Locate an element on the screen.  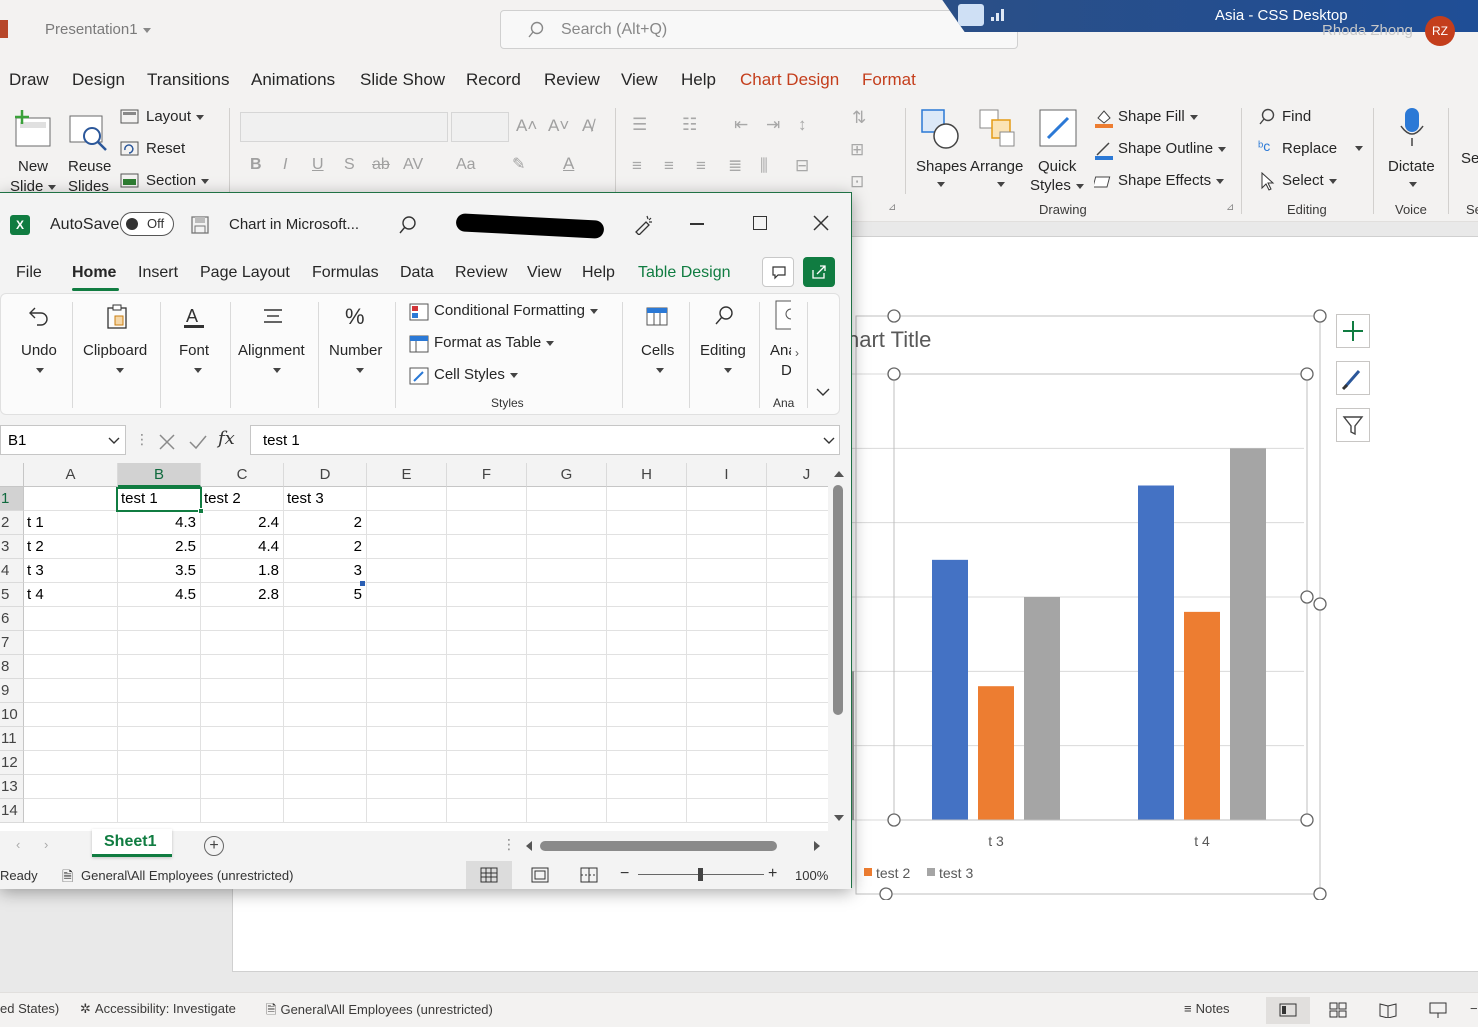
zoom-out-icon: − is located at coordinates (1474, 1008).